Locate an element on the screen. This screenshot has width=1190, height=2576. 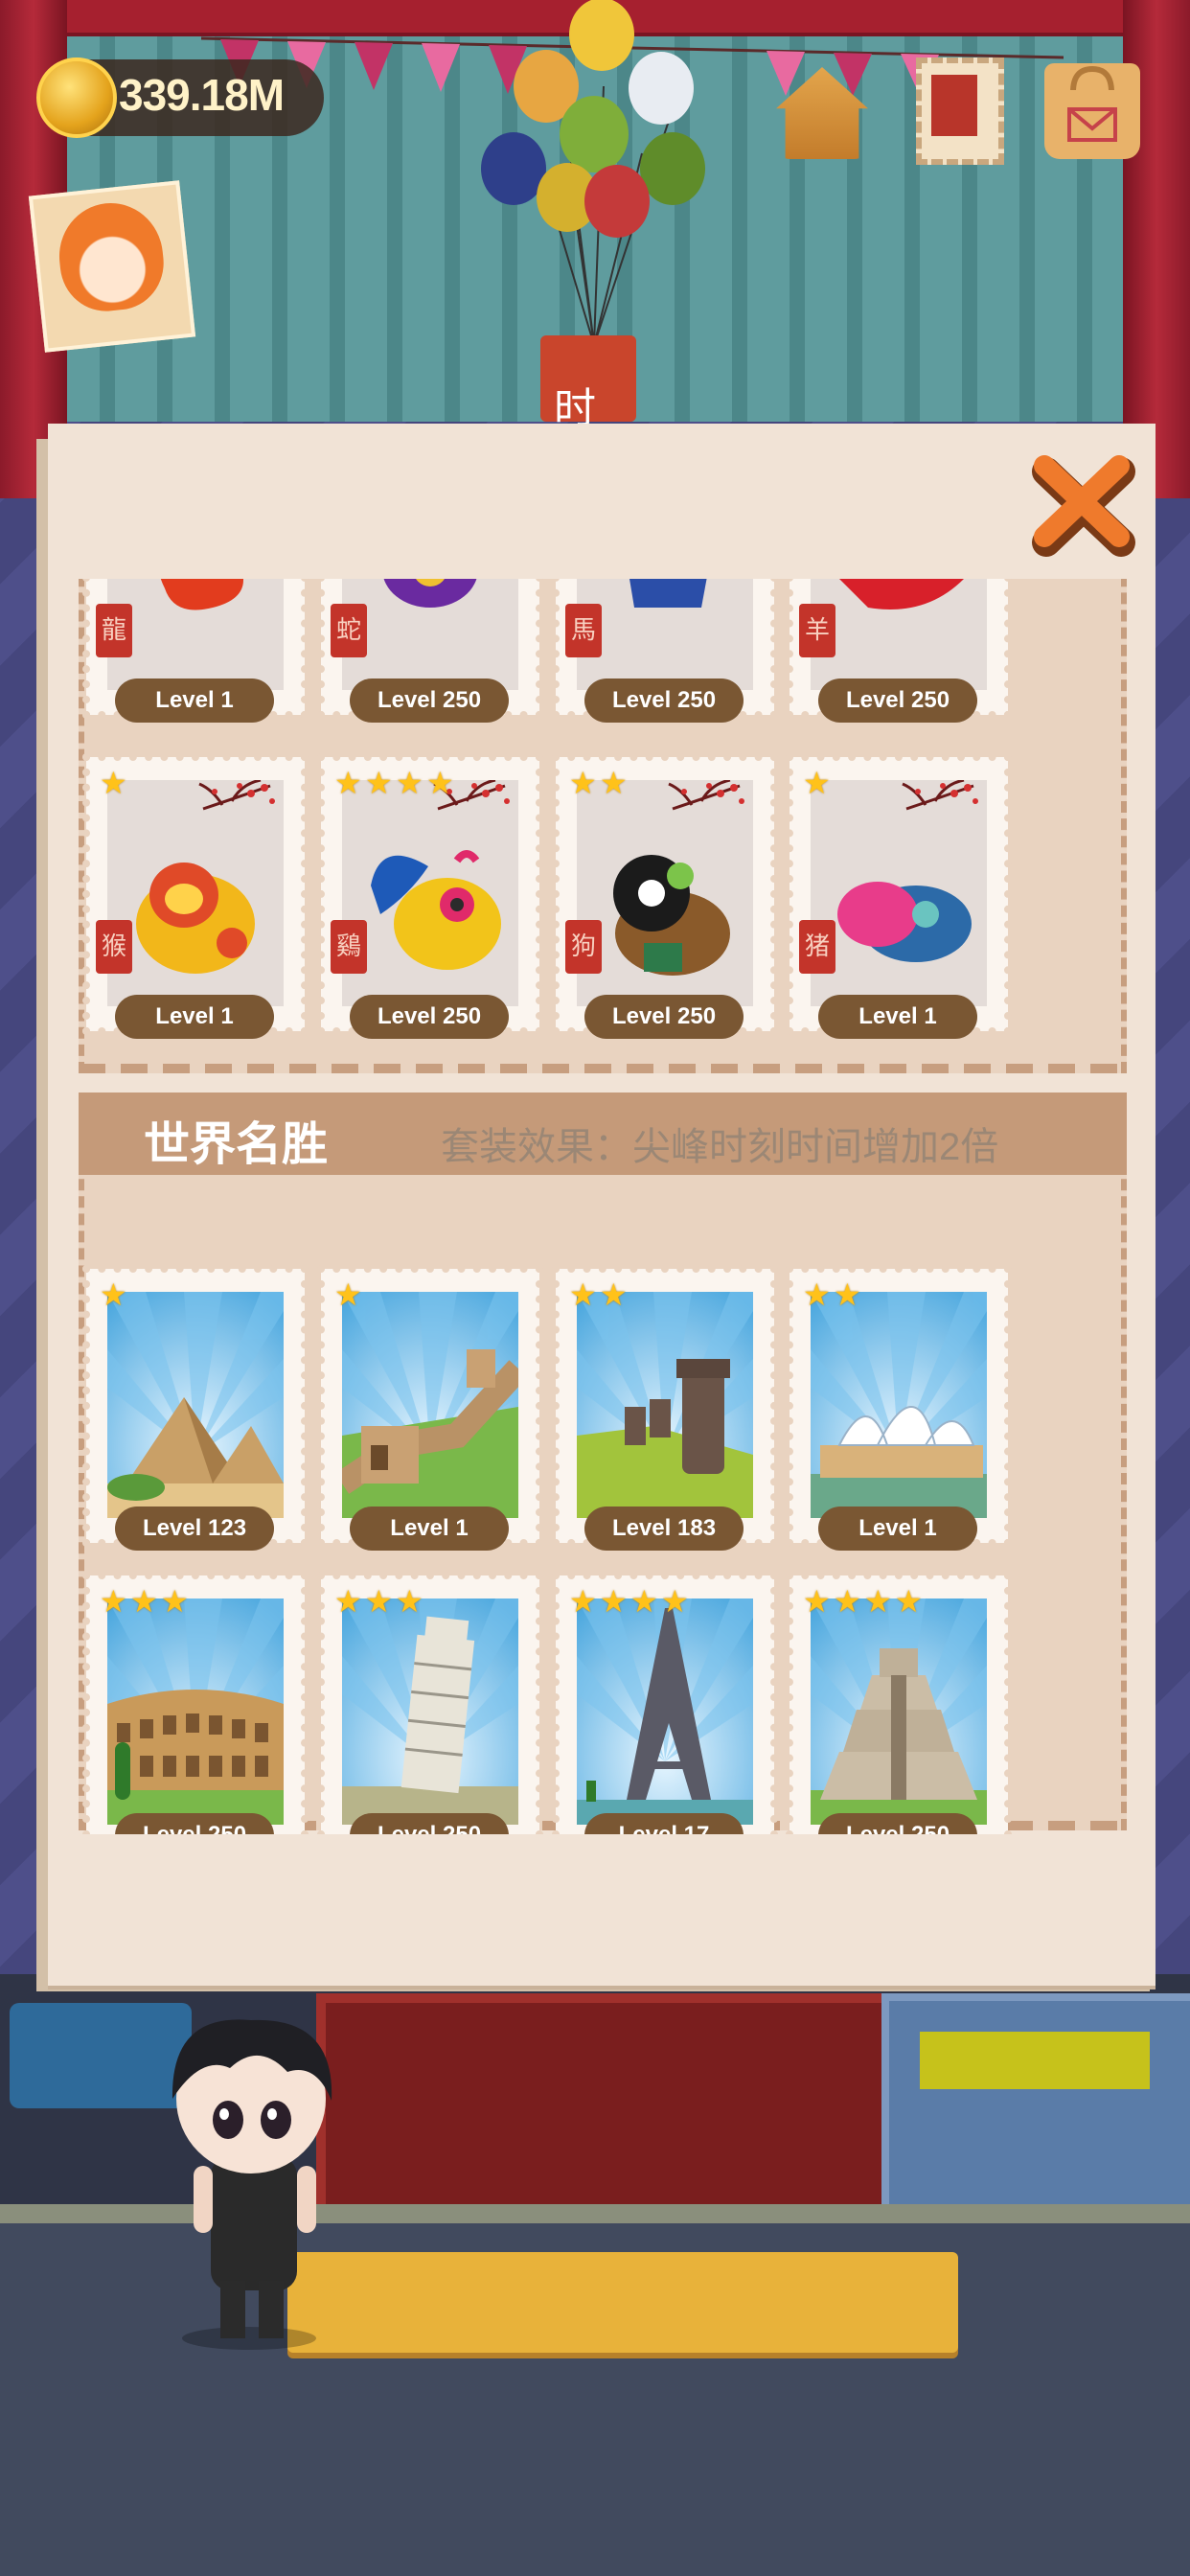
stamp-image-snake is located at coordinates (430, 634).